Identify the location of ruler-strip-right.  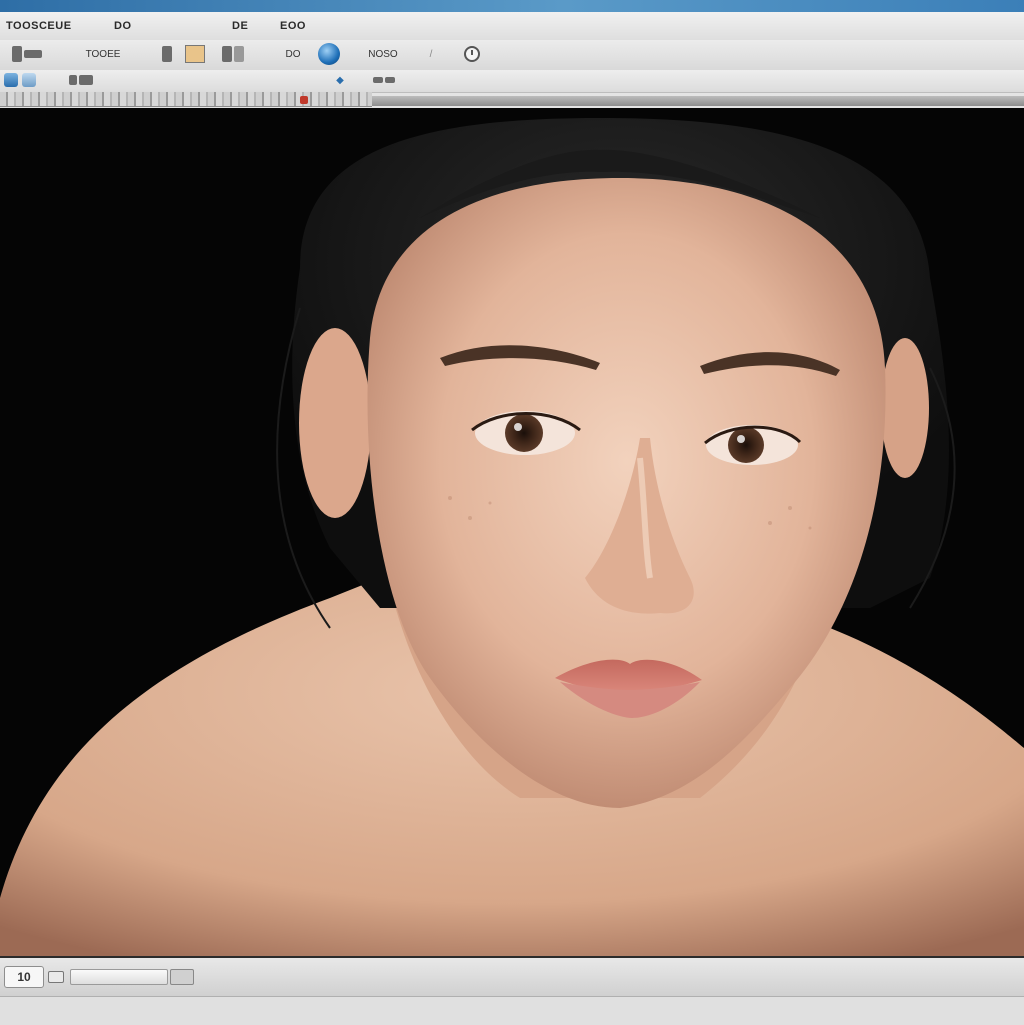
(698, 101).